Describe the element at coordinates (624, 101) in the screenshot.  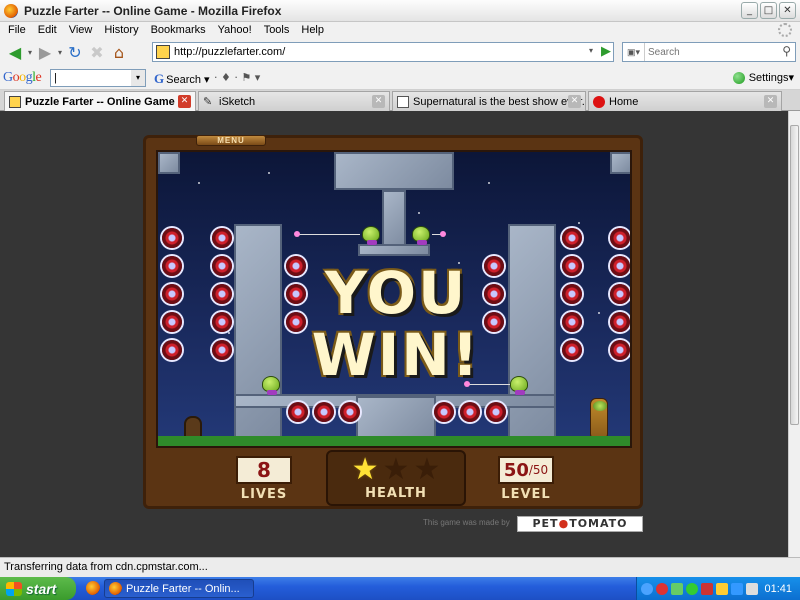
I see `tab-label: Home` at that location.